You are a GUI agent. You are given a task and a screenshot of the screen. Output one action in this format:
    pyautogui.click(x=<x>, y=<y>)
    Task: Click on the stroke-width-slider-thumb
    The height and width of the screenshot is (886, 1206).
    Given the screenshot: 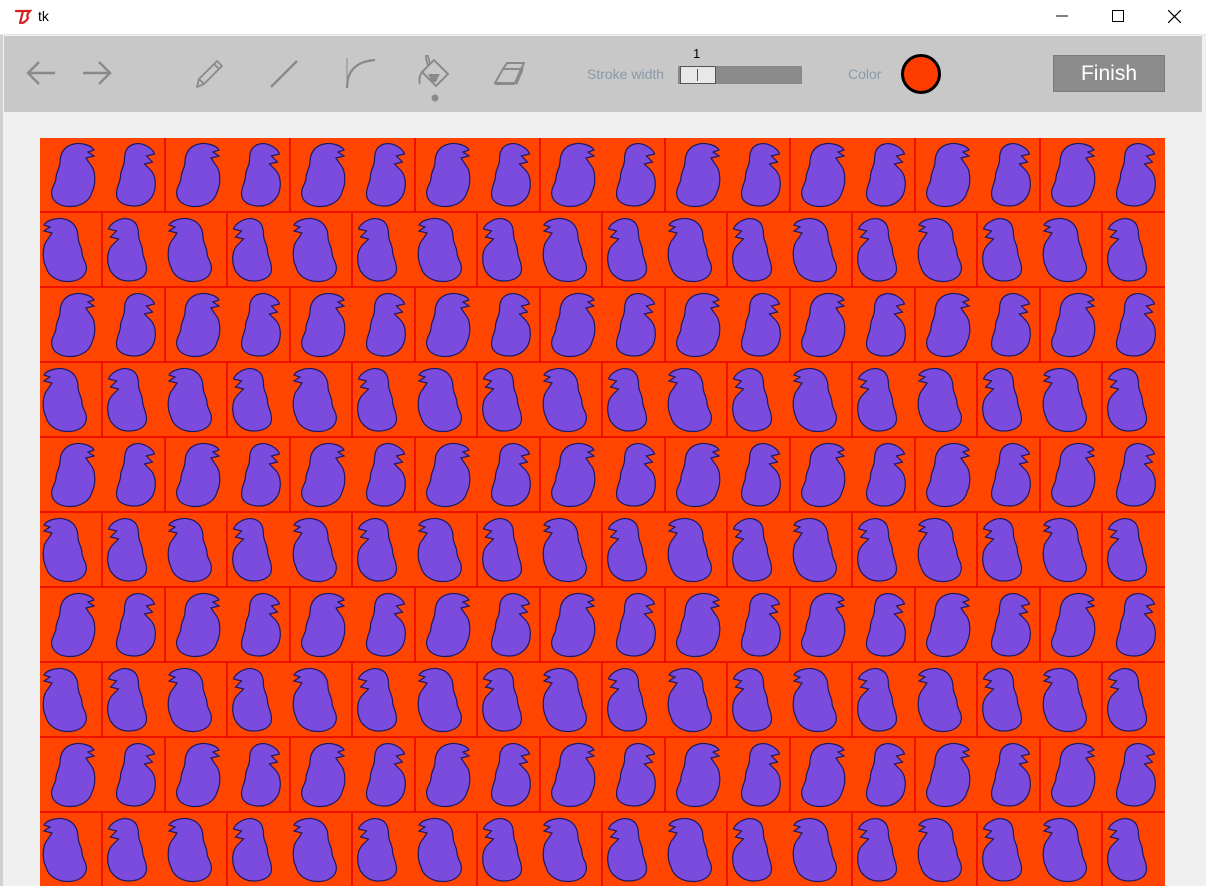 What is the action you would take?
    pyautogui.click(x=698, y=75)
    